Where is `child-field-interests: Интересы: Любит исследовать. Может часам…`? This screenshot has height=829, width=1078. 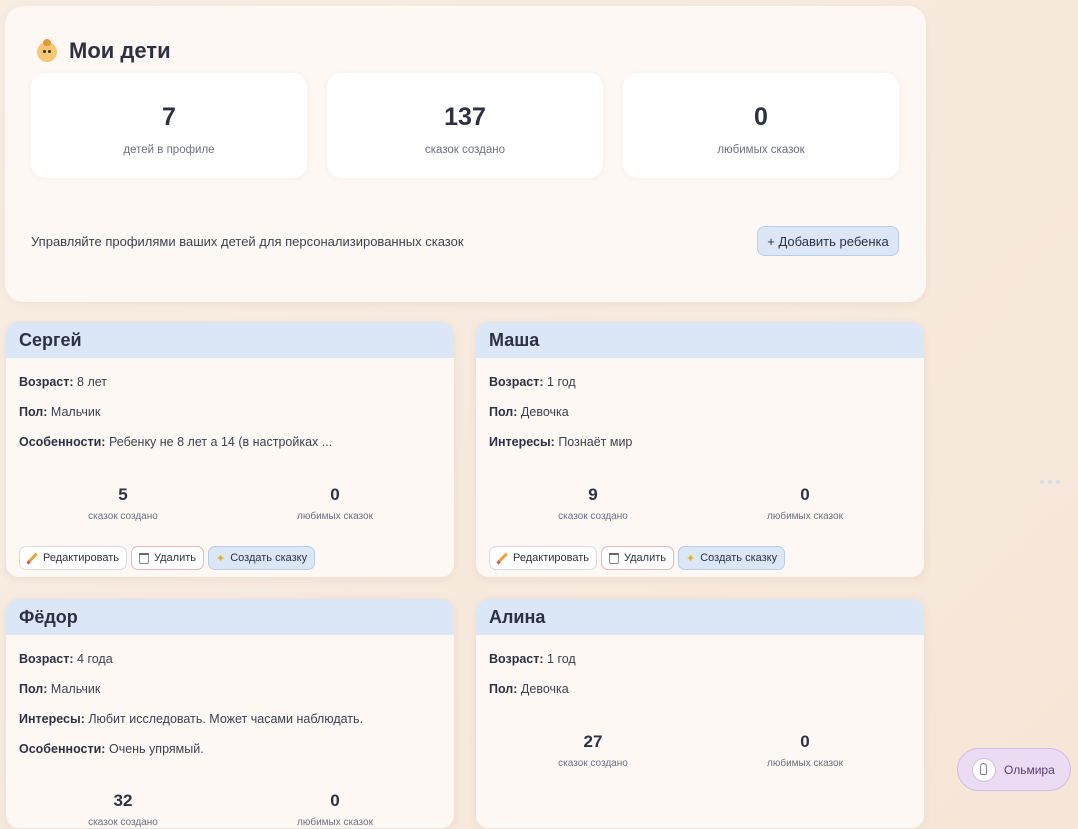
child-field-interests: Интересы: Любит исследовать. Может часам… is located at coordinates (191, 719).